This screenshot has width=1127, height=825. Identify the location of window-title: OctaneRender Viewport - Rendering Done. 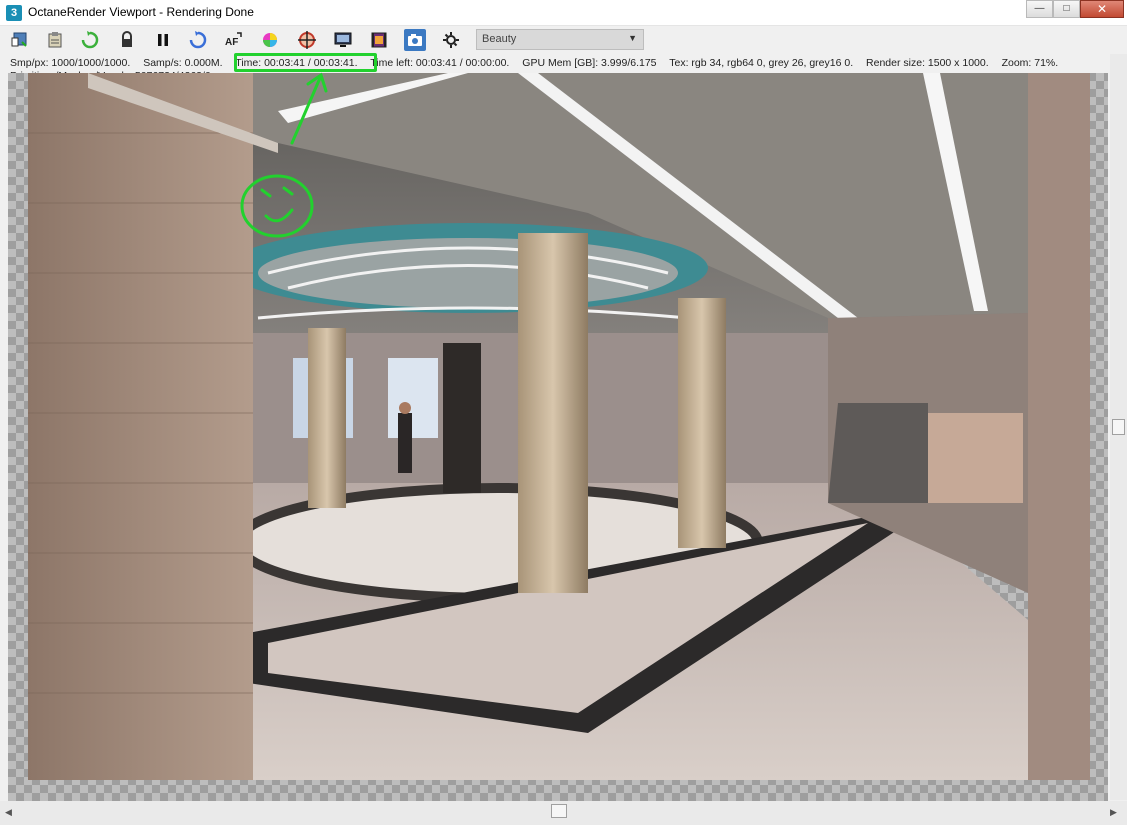
(141, 12).